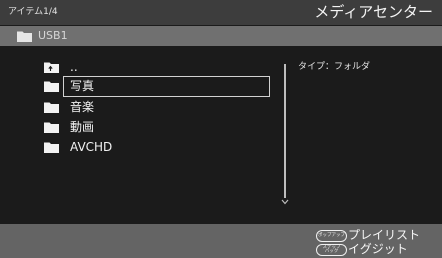 This screenshot has height=258, width=442. What do you see at coordinates (166, 86) in the screenshot?
I see `list-item-label: 写真` at bounding box center [166, 86].